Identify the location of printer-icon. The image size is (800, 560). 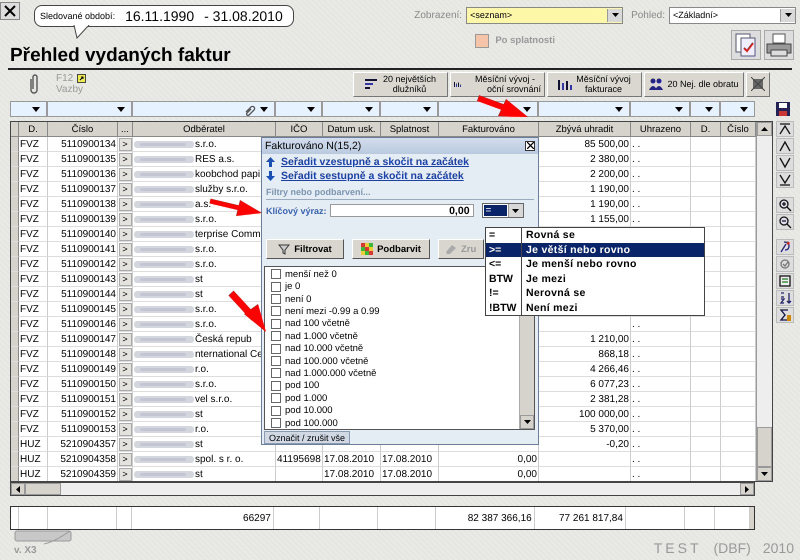
(779, 45).